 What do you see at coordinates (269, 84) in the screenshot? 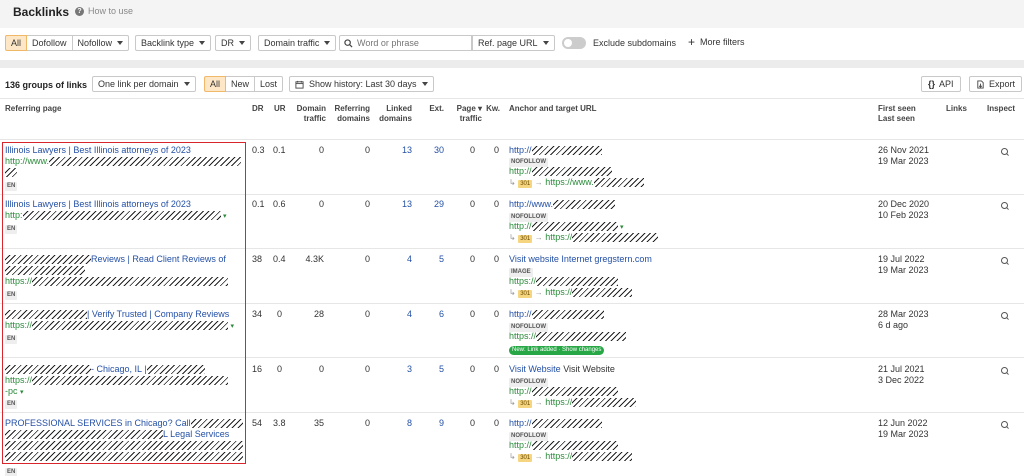
I see `tab-status-lost: Lost` at bounding box center [269, 84].